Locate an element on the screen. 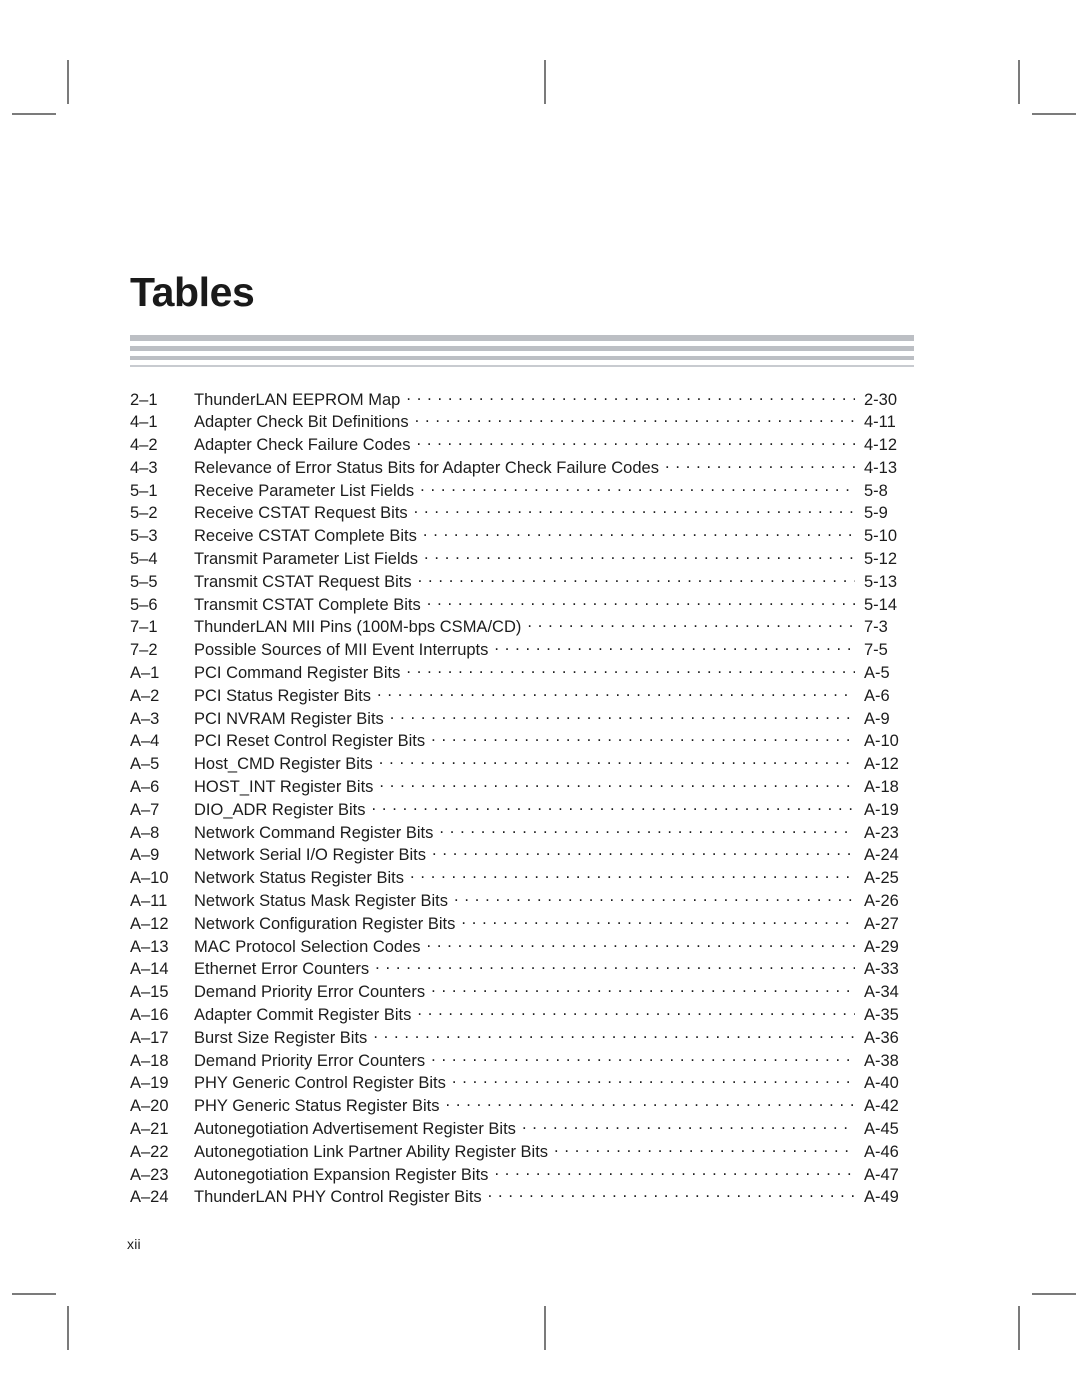 The image size is (1080, 1397). crop-mark-top-left-vertical is located at coordinates (68, 82).